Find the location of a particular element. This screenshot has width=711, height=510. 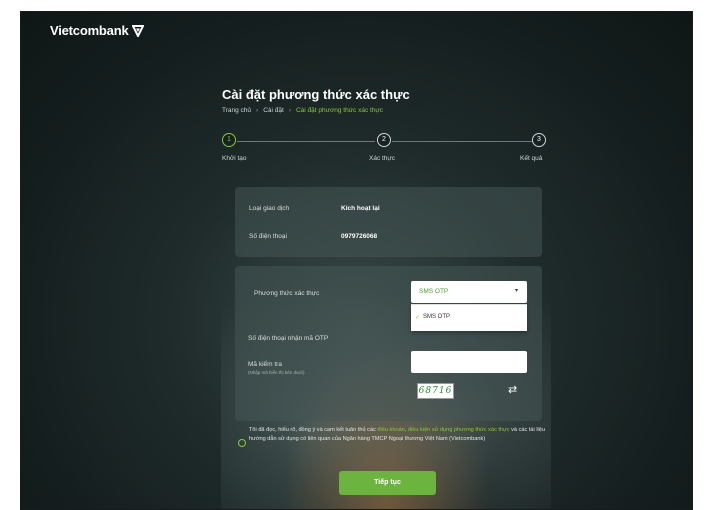

transaction-type-label: Loại giao dịch is located at coordinates (269, 208).